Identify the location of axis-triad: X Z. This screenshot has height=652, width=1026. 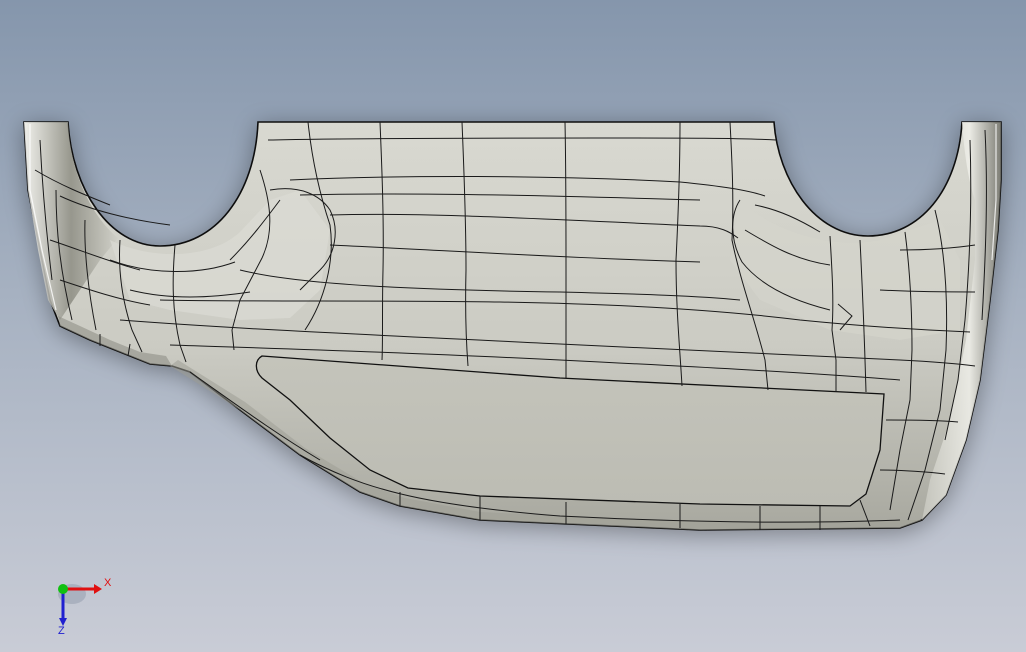
(85, 604).